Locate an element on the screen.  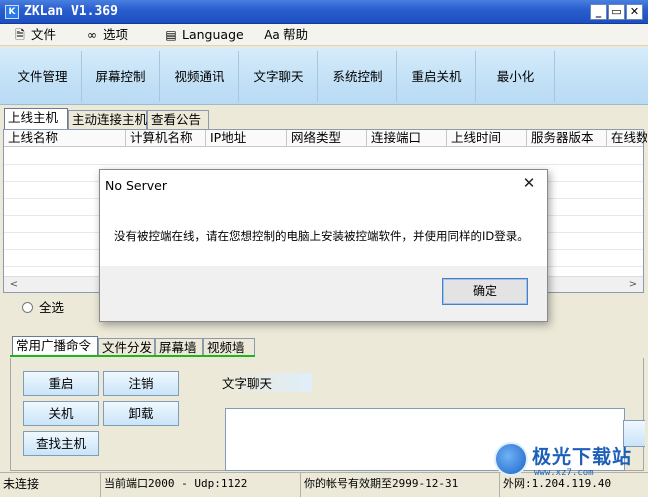
column-header: 上线时间 is located at coordinates (487, 138).